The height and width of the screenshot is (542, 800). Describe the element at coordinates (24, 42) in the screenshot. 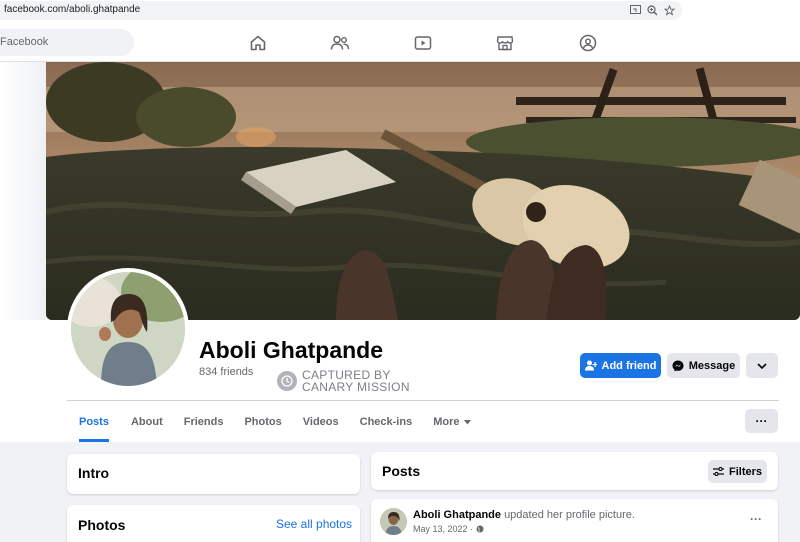

I see `search-placeholder: Facebook` at that location.